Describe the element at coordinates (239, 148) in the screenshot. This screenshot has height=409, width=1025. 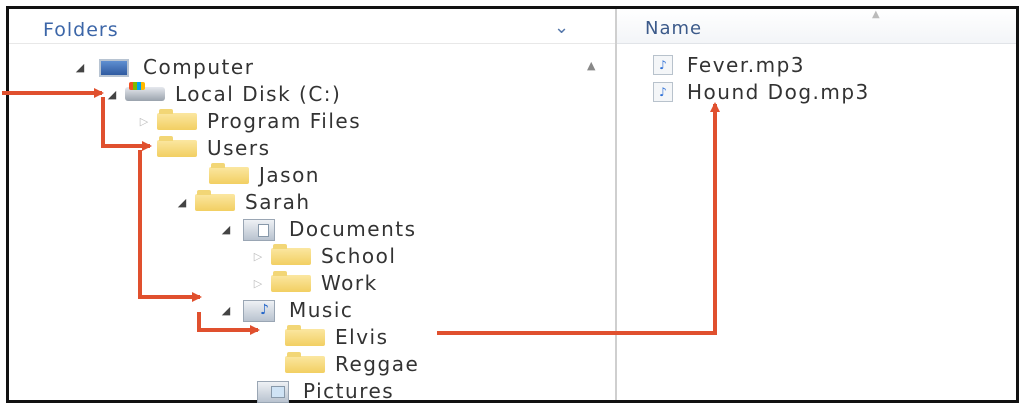
I see `tree-item-label: Users` at that location.